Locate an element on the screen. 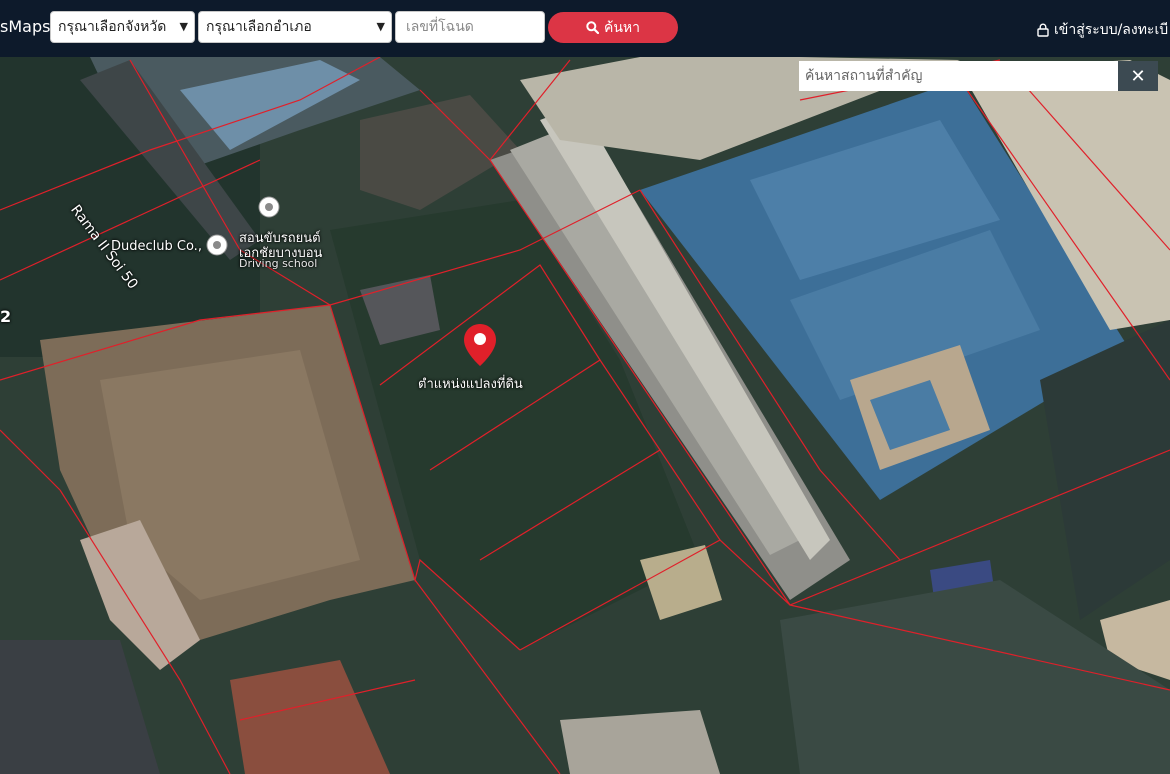 The width and height of the screenshot is (1170, 774). brand-logo: sMaps is located at coordinates (25, 26).